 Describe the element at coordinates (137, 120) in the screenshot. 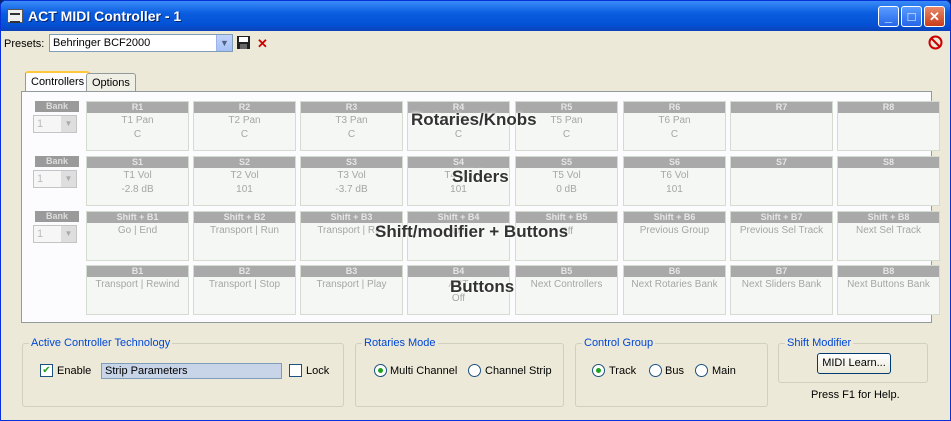

I see `cell-assignment: T1 Pan` at that location.